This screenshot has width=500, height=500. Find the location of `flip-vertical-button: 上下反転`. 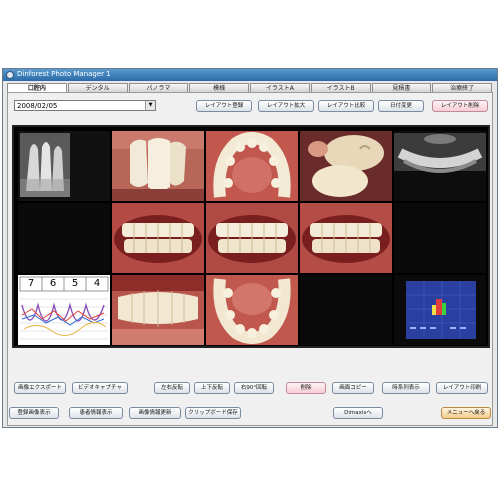

flip-vertical-button: 上下反転 is located at coordinates (212, 388).